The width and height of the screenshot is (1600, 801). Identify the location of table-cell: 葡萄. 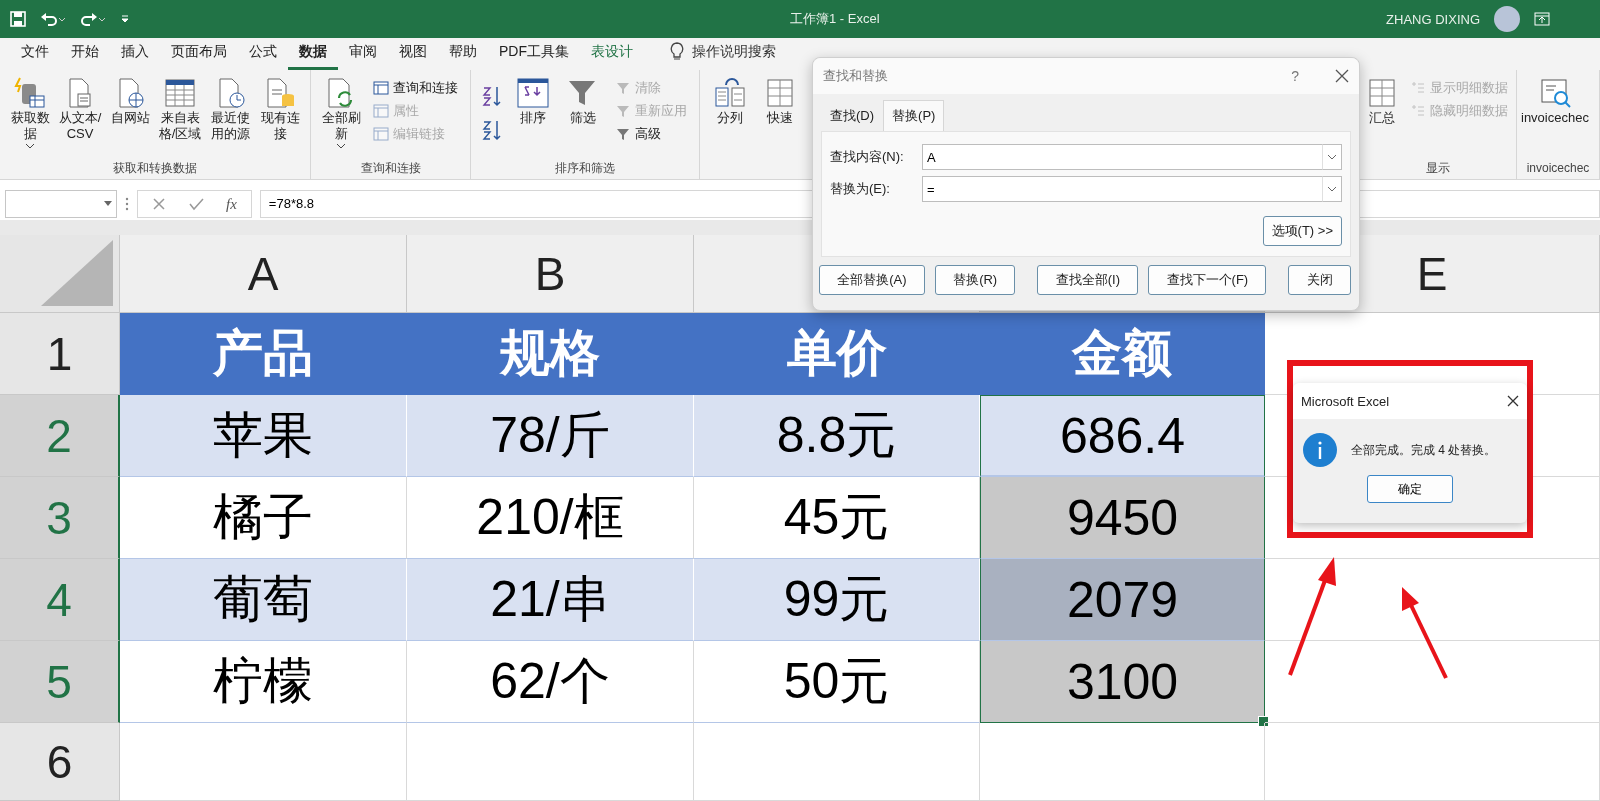
(263, 600).